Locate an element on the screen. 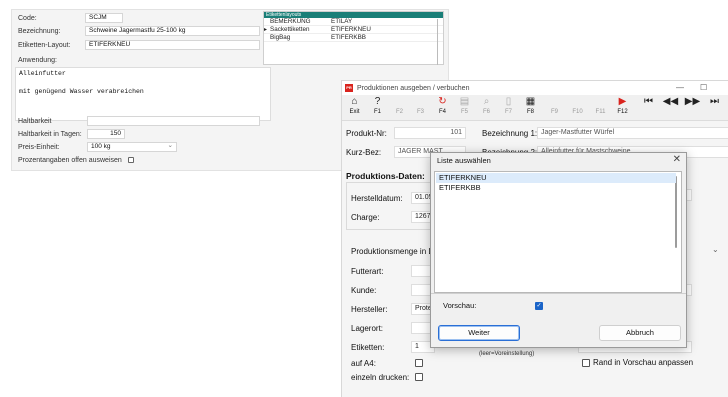  layout-label: Etiketten-Layout: is located at coordinates (44, 45).